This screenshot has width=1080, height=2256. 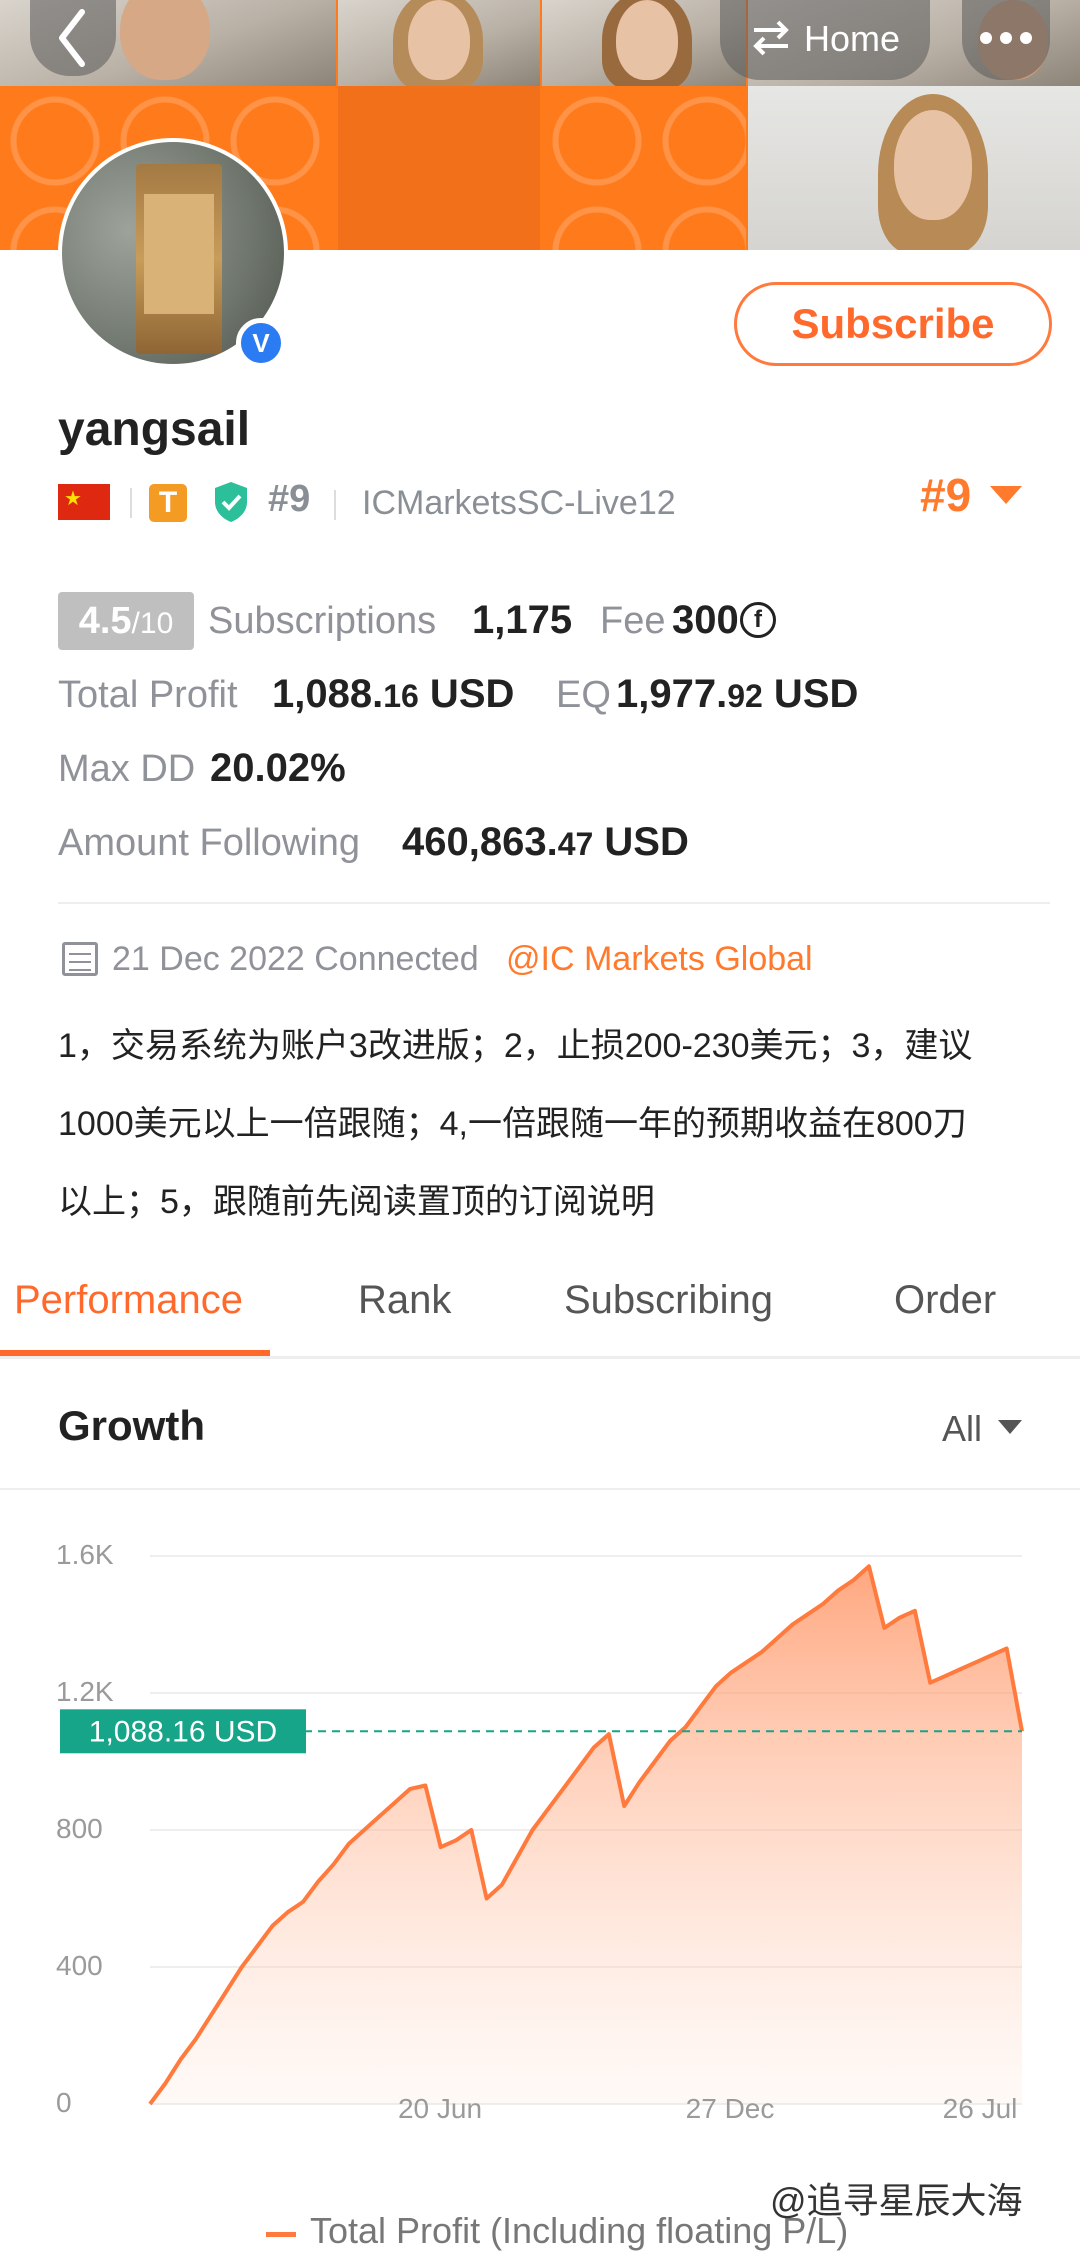 I want to click on y-tick-label: 1.6K, so click(x=85, y=1554).